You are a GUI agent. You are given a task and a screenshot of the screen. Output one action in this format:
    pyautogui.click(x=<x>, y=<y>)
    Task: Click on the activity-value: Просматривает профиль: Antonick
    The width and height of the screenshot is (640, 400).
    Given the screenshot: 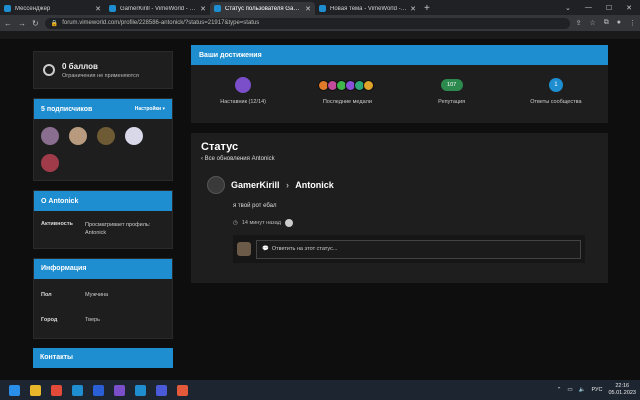 What is the action you would take?
    pyautogui.click(x=118, y=229)
    